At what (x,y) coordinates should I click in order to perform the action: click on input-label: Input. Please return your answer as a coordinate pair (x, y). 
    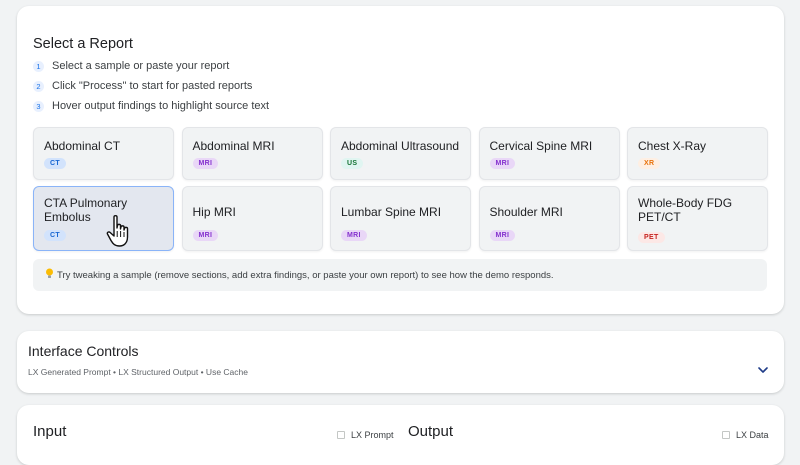
    Looking at the image, I should click on (50, 431).